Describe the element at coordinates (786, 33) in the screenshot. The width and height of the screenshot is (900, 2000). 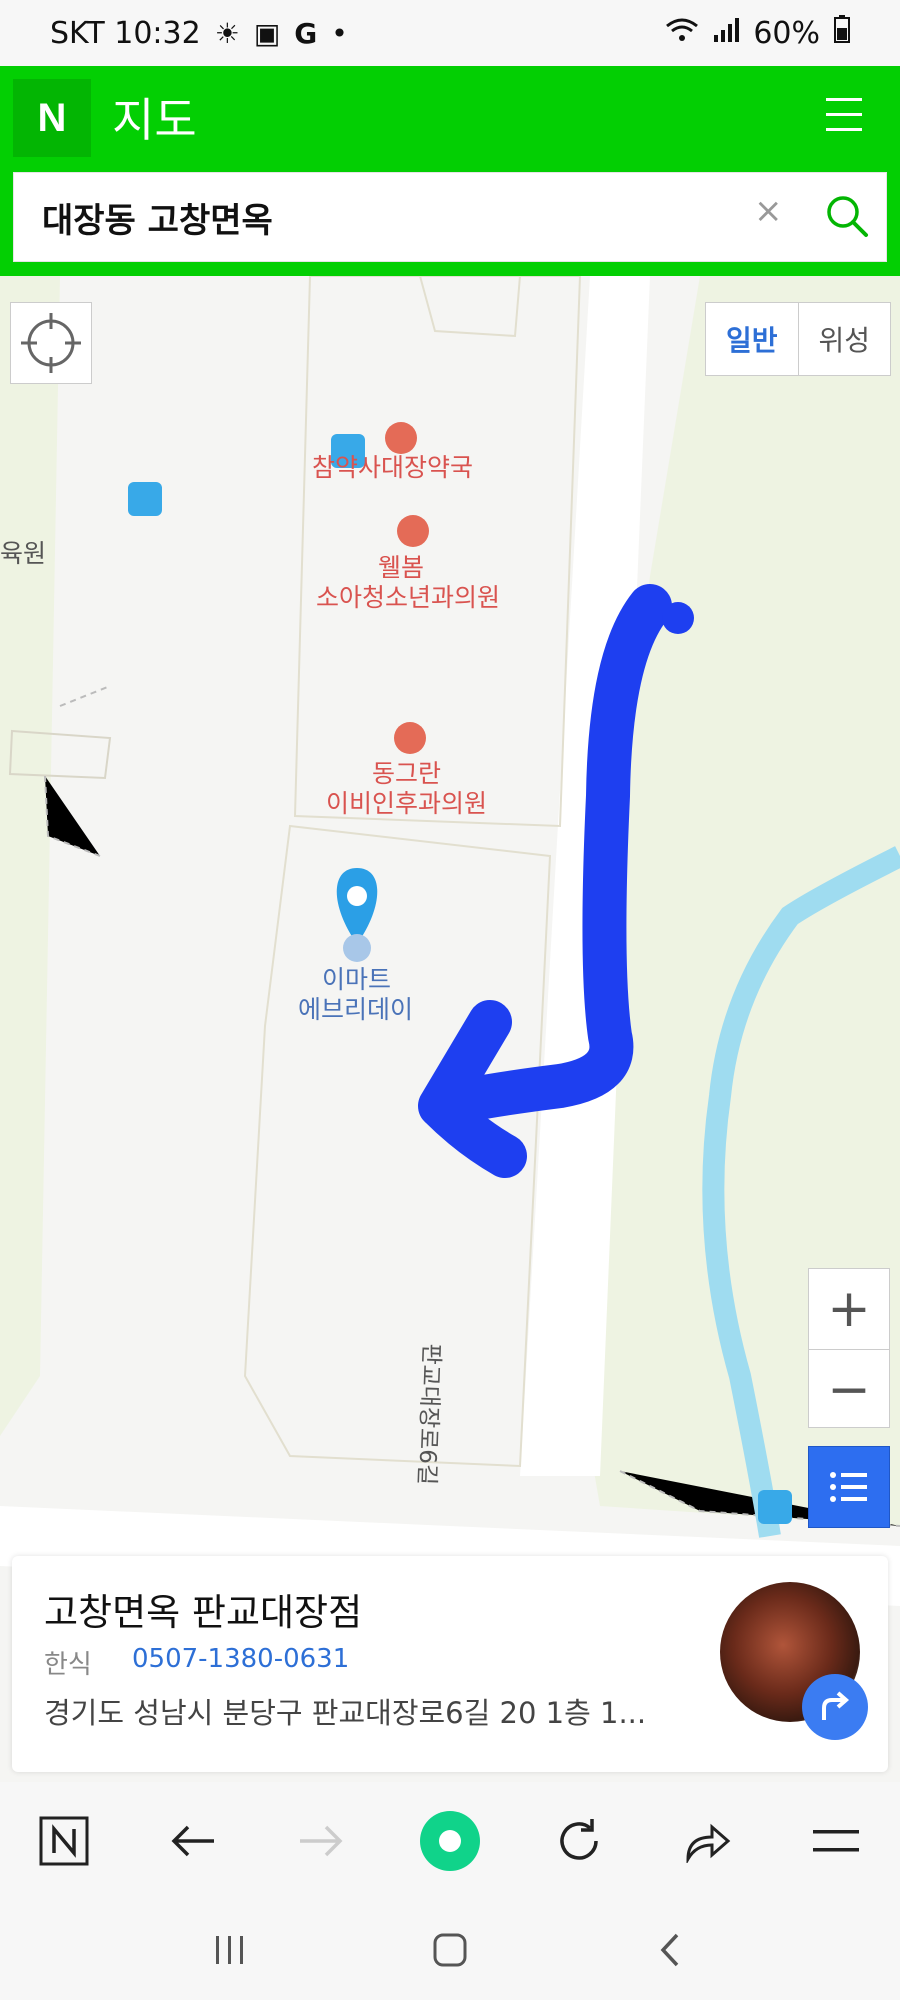
I see `battery-percent: 60%` at that location.